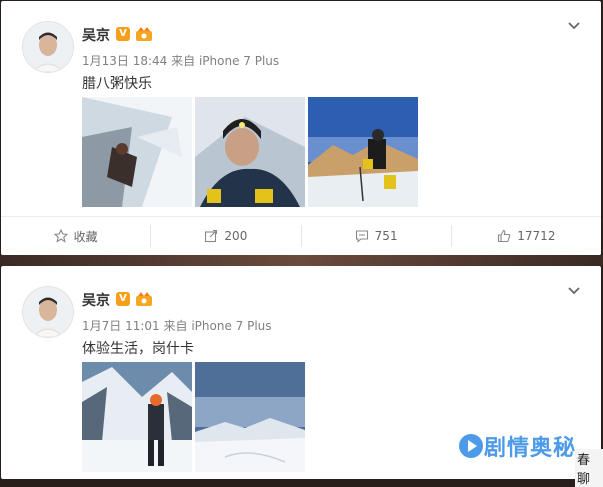  Describe the element at coordinates (85, 236) in the screenshot. I see `favorite-label: 收藏` at that location.